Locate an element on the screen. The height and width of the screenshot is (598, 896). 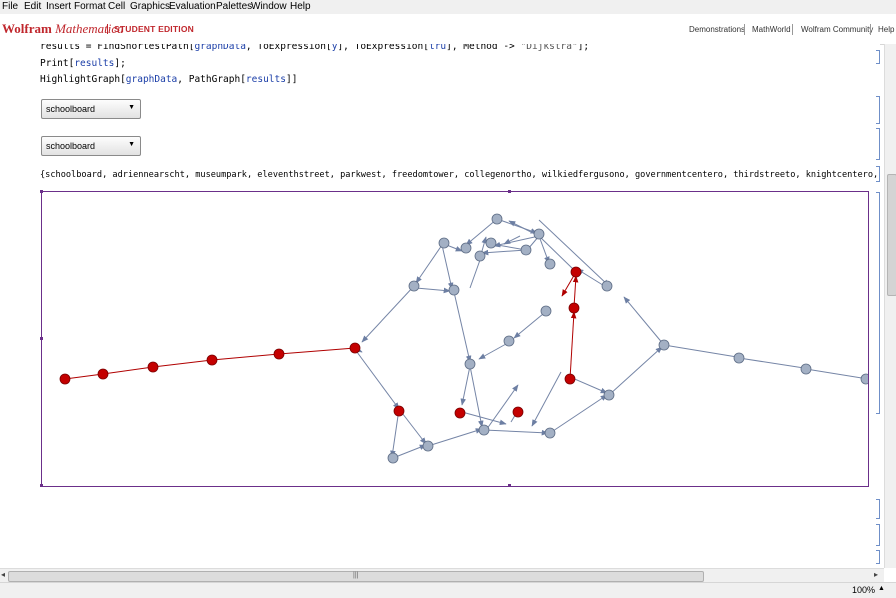
link-mathworld: MathWorld is located at coordinates (771, 29).